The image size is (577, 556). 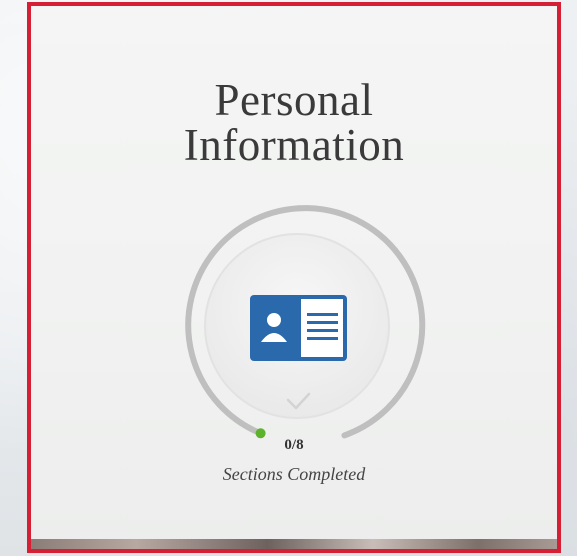 What do you see at coordinates (294, 474) in the screenshot?
I see `progress-caption: Sections Completed` at bounding box center [294, 474].